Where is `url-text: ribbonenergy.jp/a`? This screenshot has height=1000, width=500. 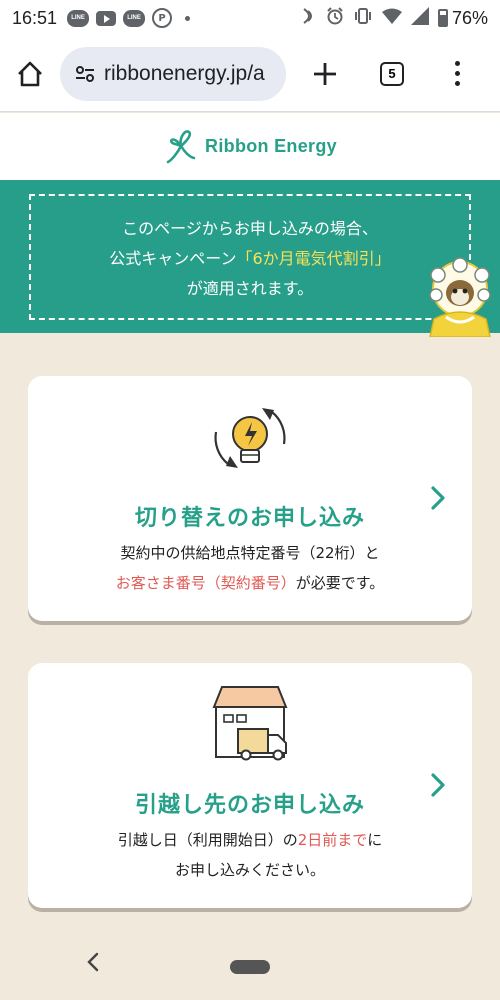 url-text: ribbonenergy.jp/a is located at coordinates (184, 73).